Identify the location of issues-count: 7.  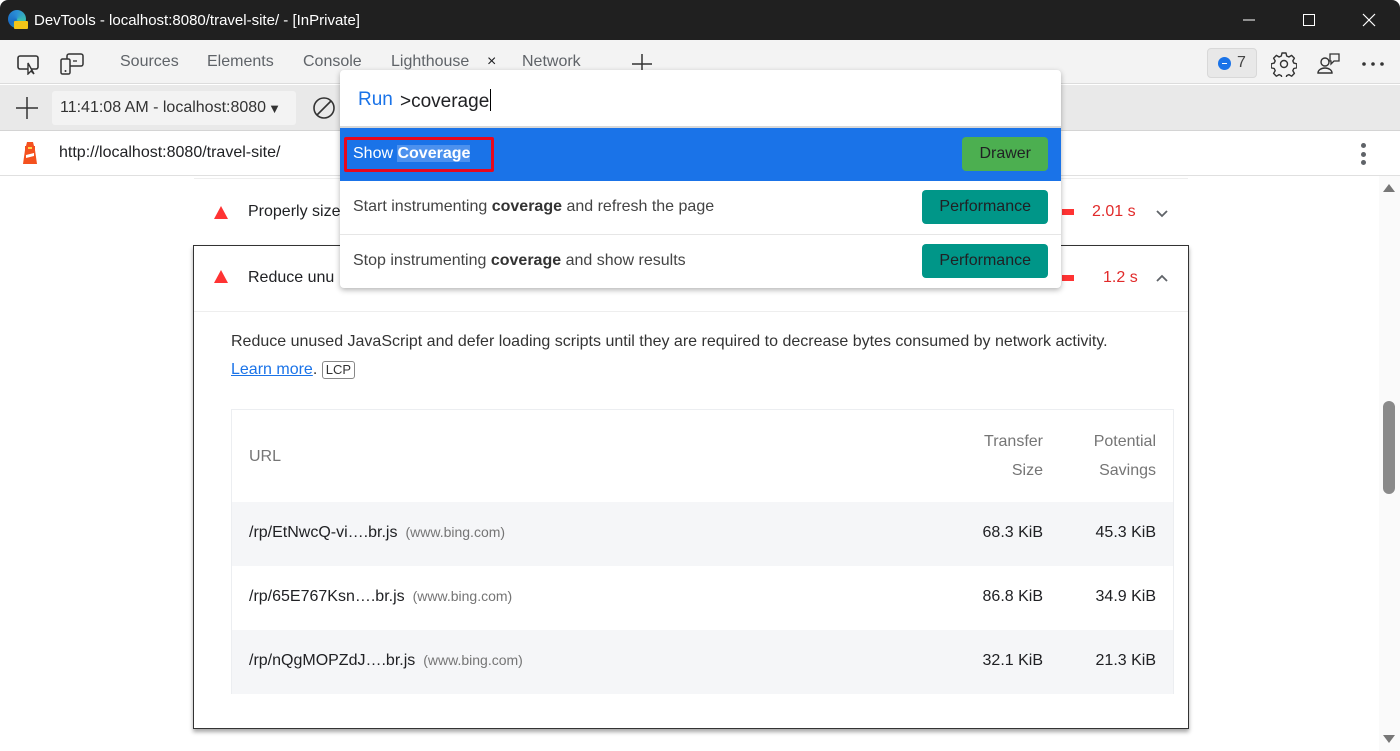
(1241, 62).